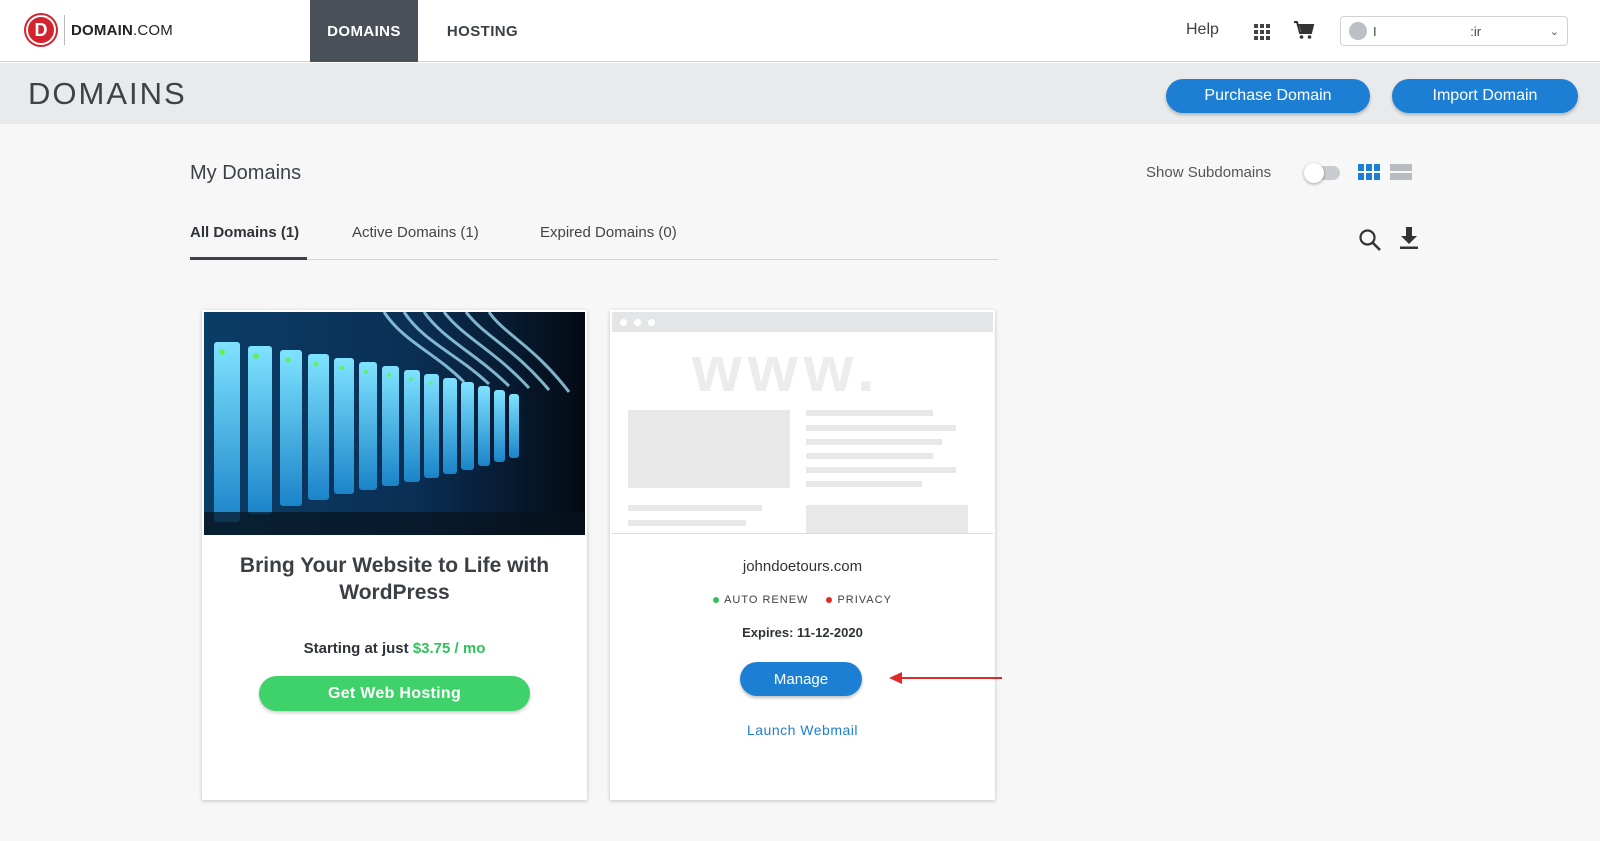 The height and width of the screenshot is (841, 1600). What do you see at coordinates (153, 30) in the screenshot?
I see `logo-text-rest: .COM` at bounding box center [153, 30].